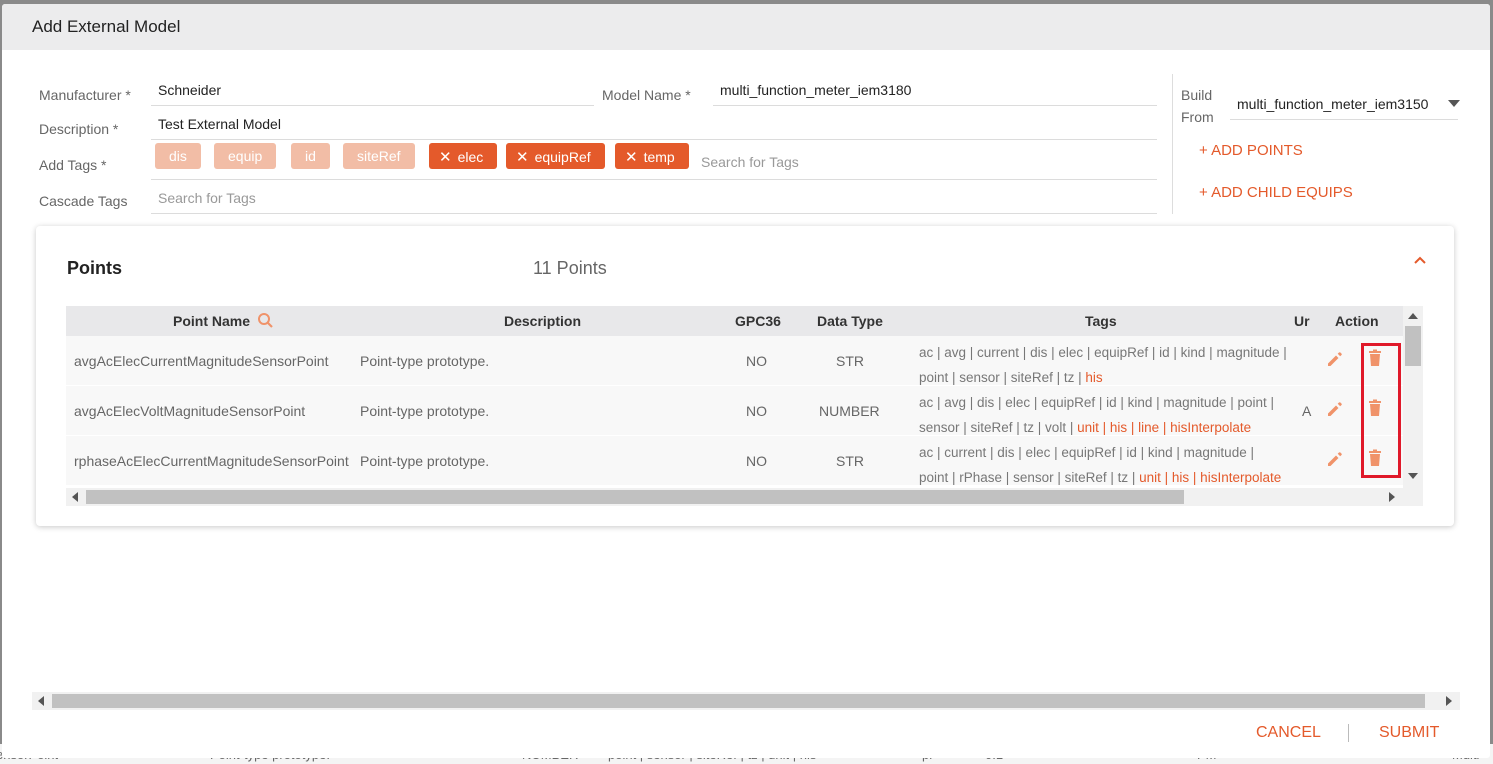  I want to click on scroll-up-icon, so click(1413, 316).